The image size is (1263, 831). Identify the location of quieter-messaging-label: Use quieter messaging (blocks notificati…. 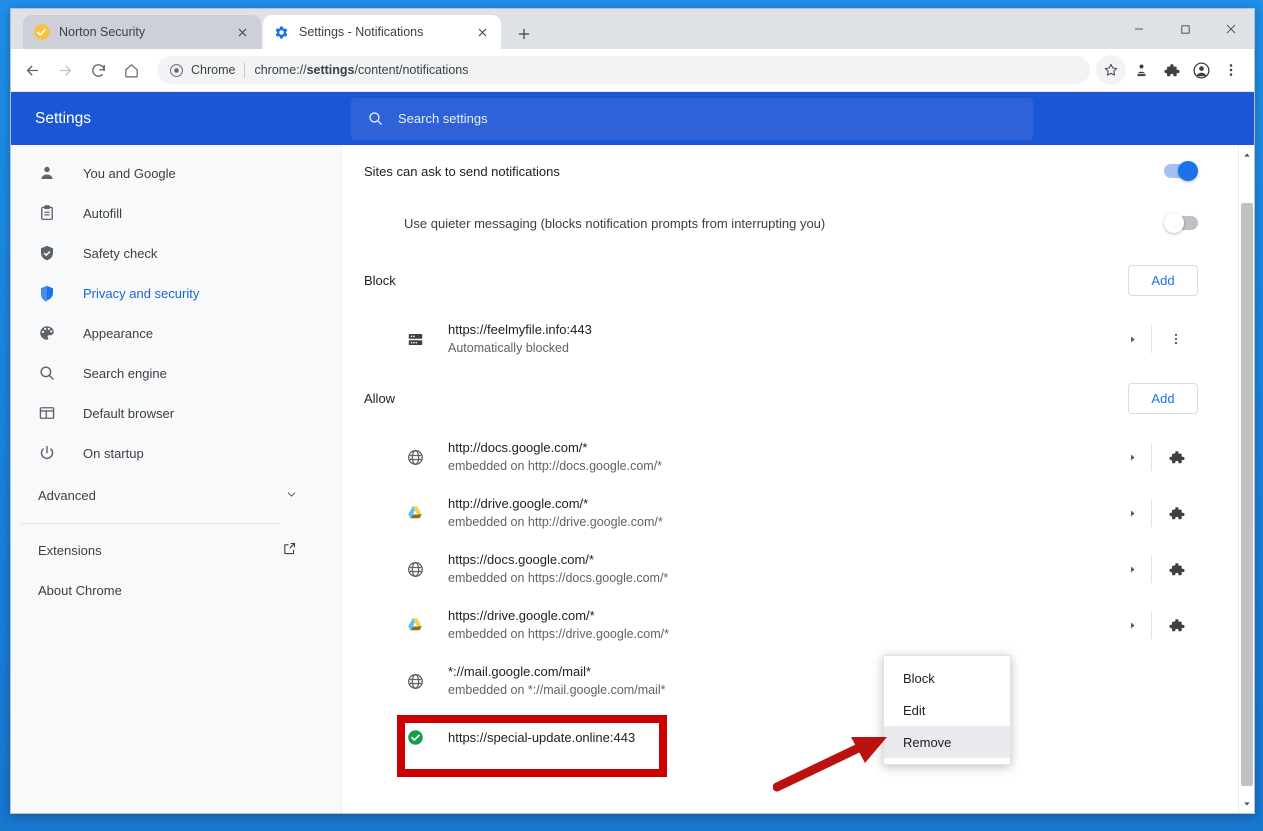
(615, 223).